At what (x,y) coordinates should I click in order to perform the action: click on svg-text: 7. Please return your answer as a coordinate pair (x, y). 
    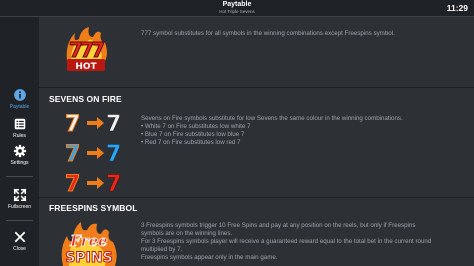
    Looking at the image, I should click on (98, 50).